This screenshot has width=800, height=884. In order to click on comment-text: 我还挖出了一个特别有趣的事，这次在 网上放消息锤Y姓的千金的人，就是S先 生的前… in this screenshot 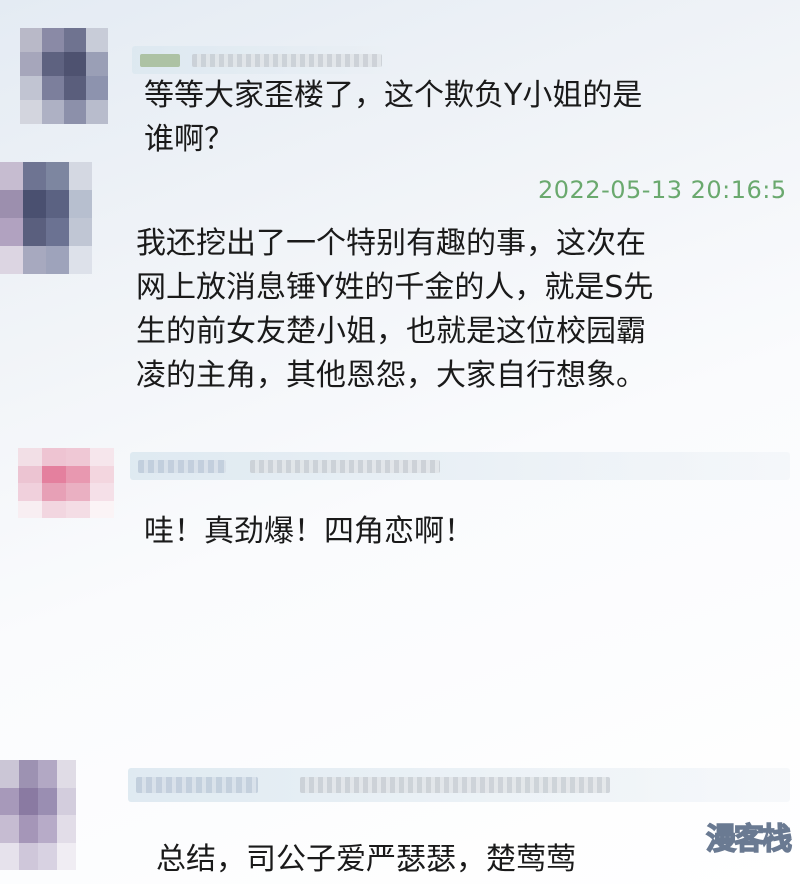, I will do `click(395, 309)`.